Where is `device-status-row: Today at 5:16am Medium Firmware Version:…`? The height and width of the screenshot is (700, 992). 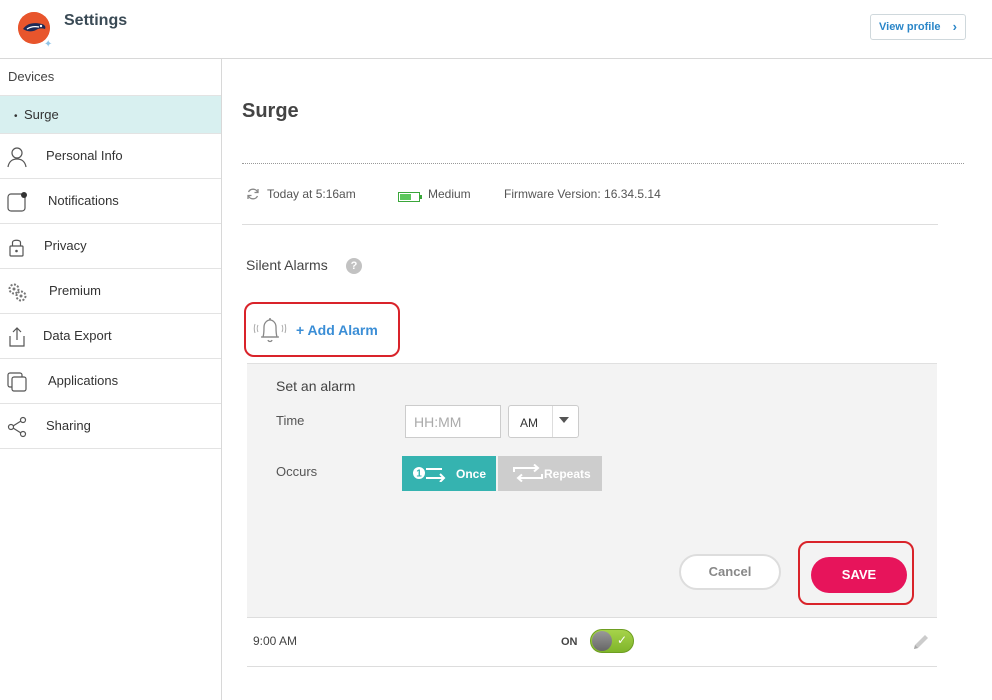
device-status-row: Today at 5:16am Medium Firmware Version:… is located at coordinates (591, 197).